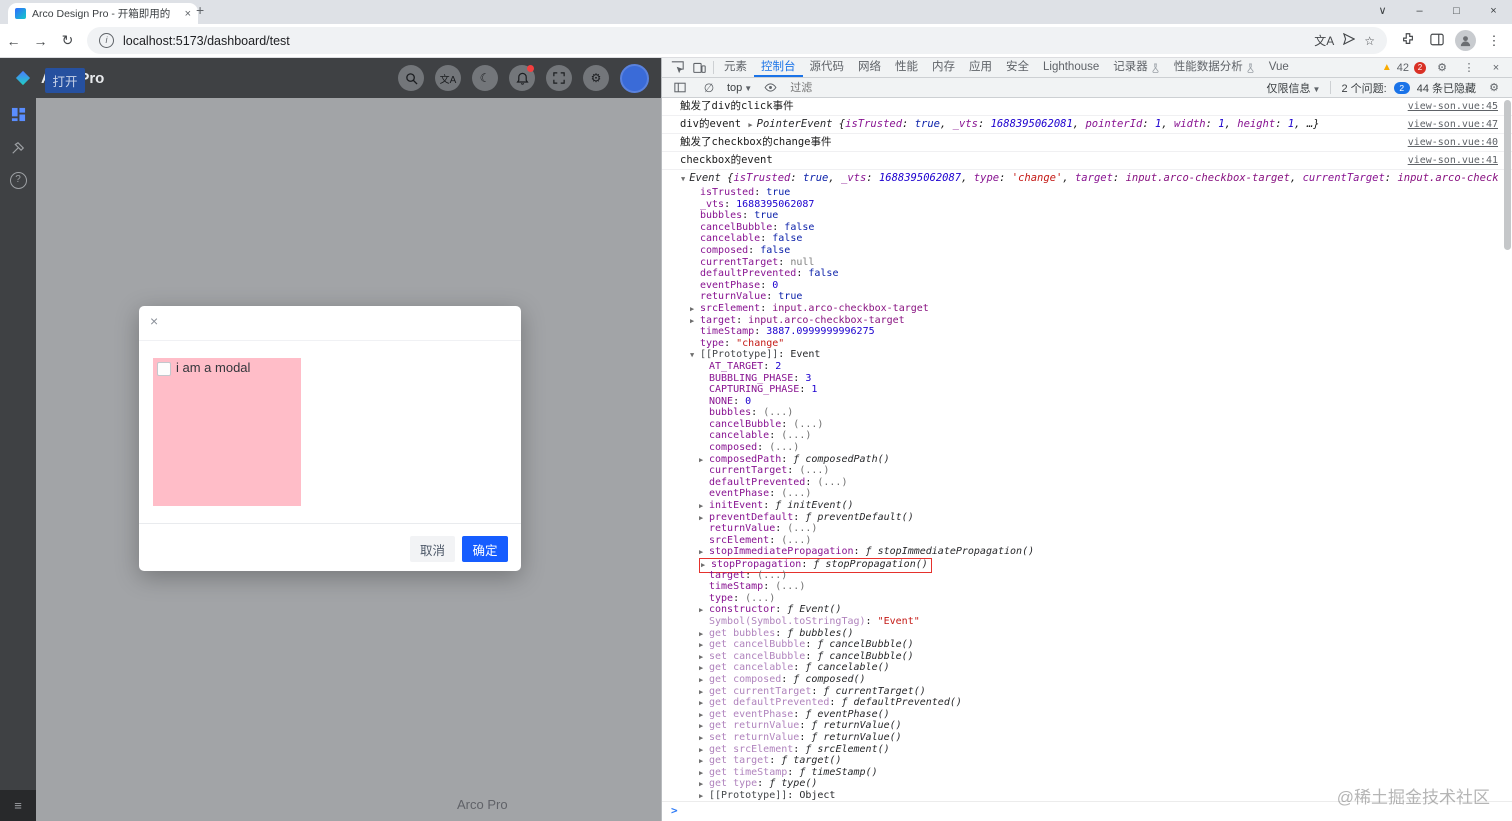  What do you see at coordinates (1494, 41) in the screenshot?
I see `browser-menu-icon: ⋮` at bounding box center [1494, 41].